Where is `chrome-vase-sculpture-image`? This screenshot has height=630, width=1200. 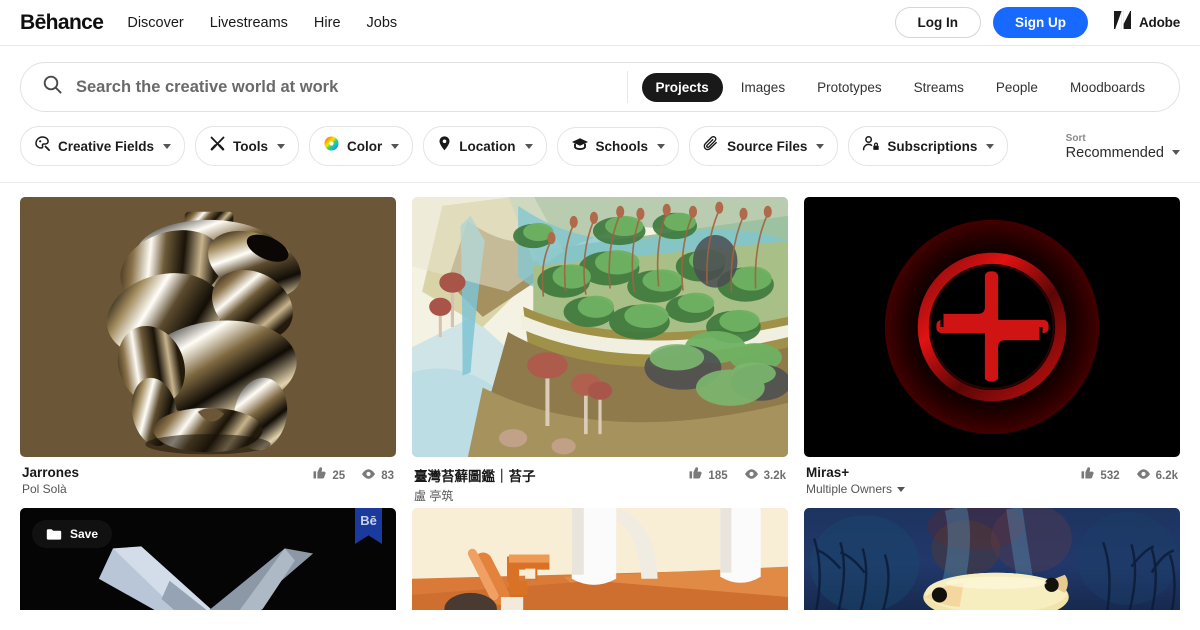 chrome-vase-sculpture-image is located at coordinates (208, 327).